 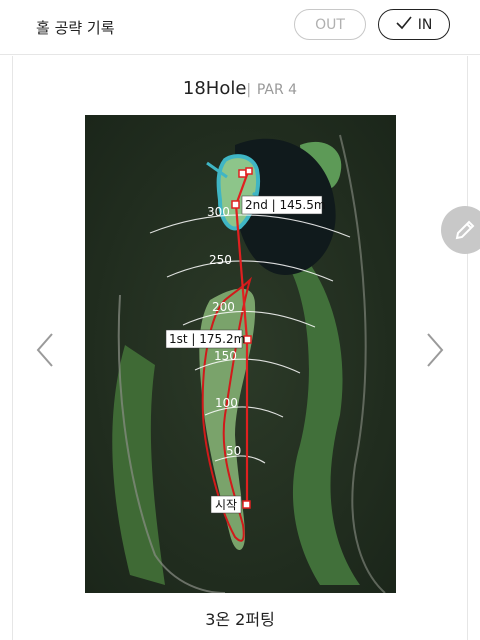 What do you see at coordinates (285, 205) in the screenshot?
I see `second-label: 2nd | 145.5m` at bounding box center [285, 205].